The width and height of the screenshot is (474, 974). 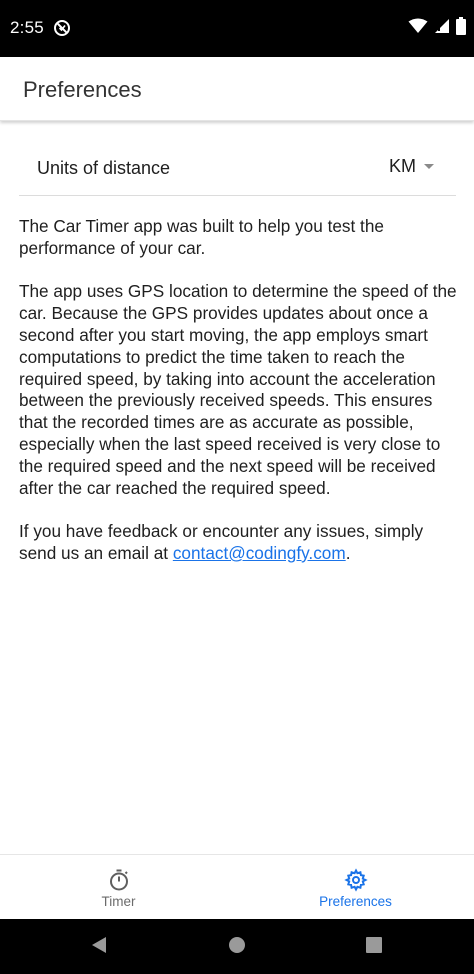 I want to click on nav-item-preferences: Preferences, so click(x=355, y=887).